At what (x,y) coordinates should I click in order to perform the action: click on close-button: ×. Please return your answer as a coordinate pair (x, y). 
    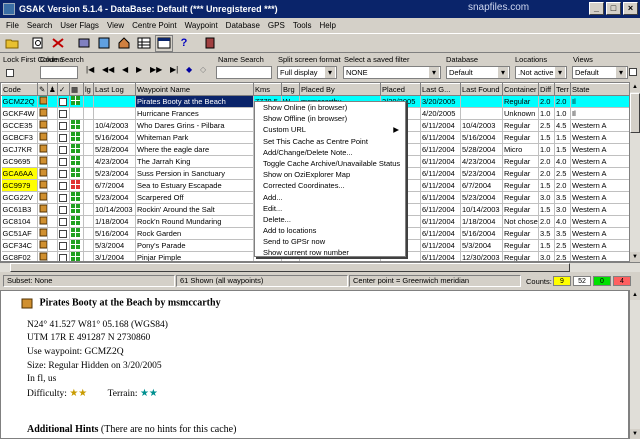
    Looking at the image, I should click on (630, 8).